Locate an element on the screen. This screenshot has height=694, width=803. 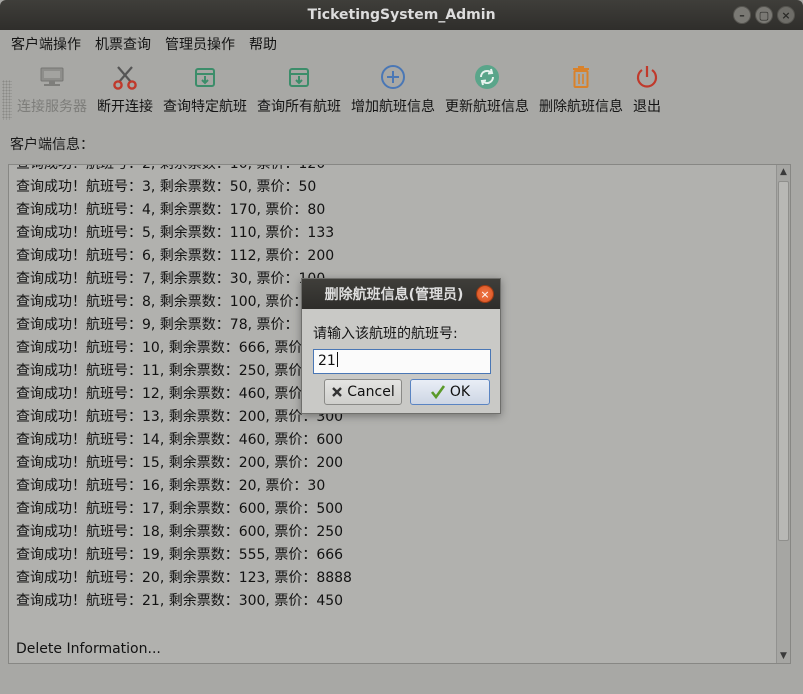
log-line: 查询成功！航班号：5, 剩余票数：110, 票价：133 is located at coordinates (175, 233).